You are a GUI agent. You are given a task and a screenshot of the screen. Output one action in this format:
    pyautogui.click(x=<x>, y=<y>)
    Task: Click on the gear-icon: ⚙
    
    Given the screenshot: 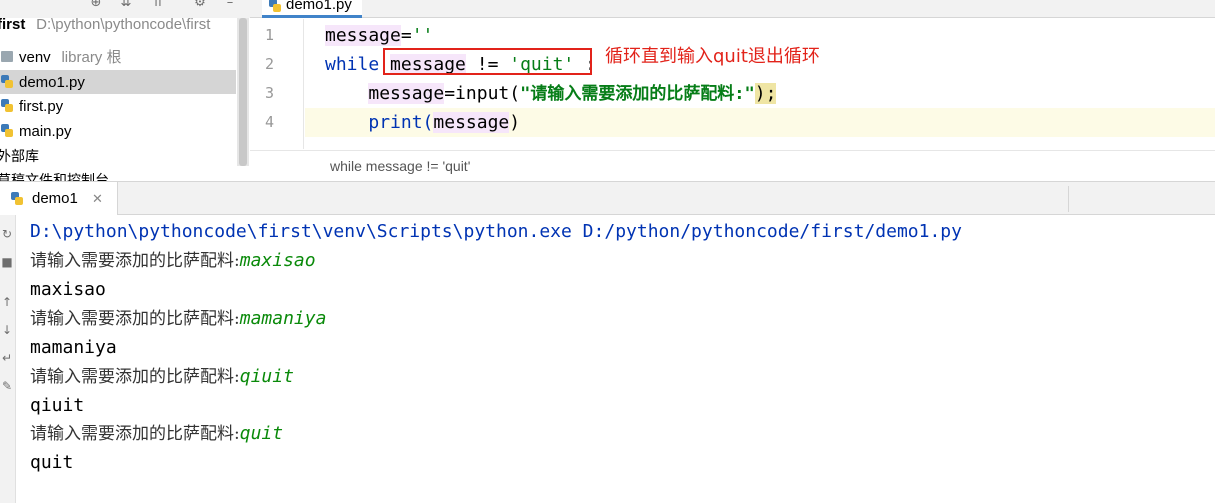 What is the action you would take?
    pyautogui.click(x=200, y=5)
    